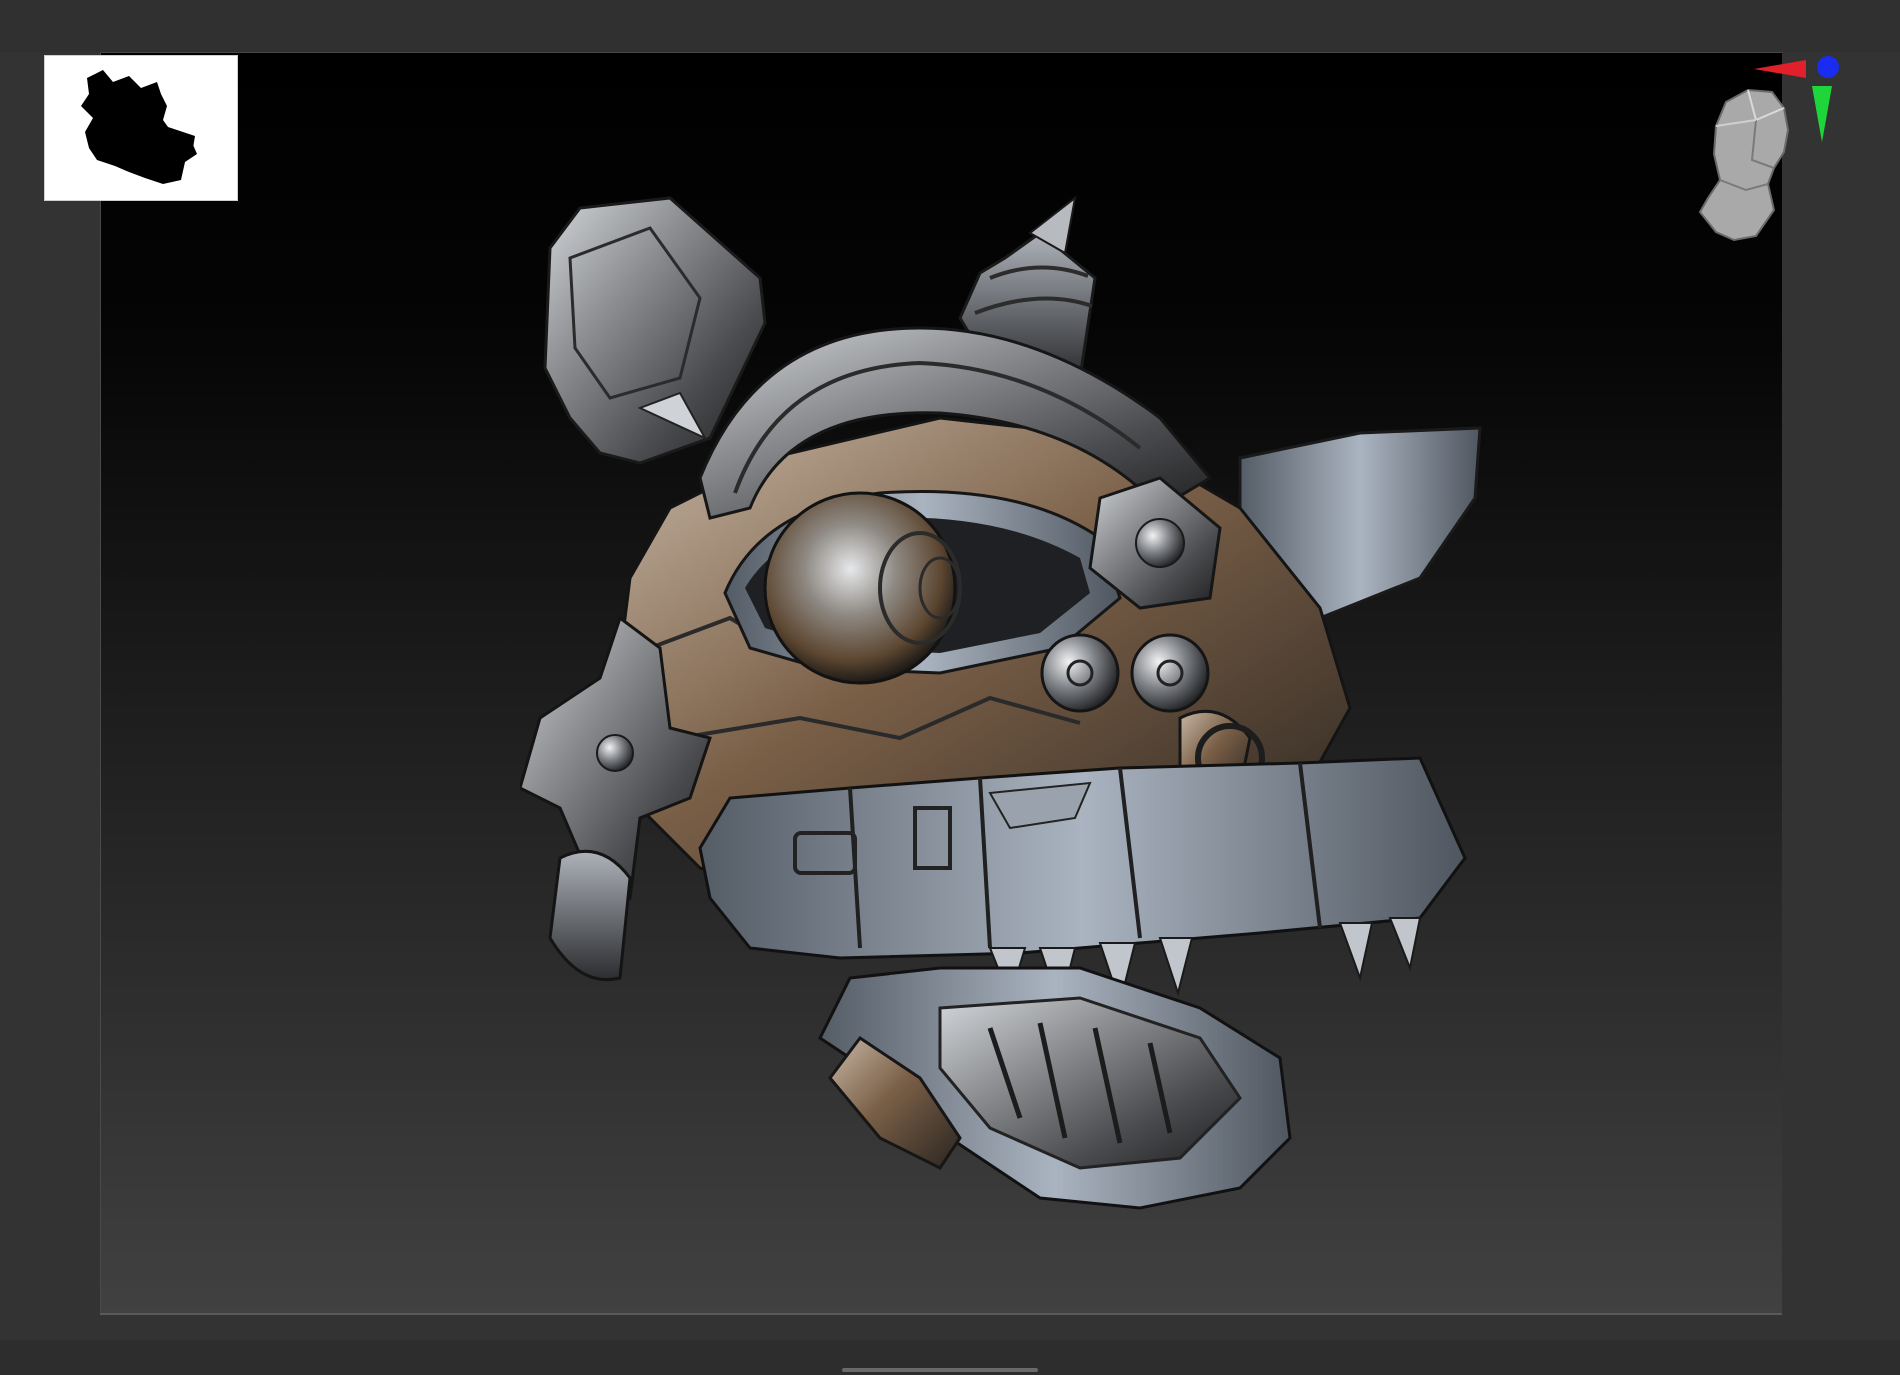 This screenshot has height=1375, width=1900. I want to click on silhouette-preview-icon, so click(139, 127).